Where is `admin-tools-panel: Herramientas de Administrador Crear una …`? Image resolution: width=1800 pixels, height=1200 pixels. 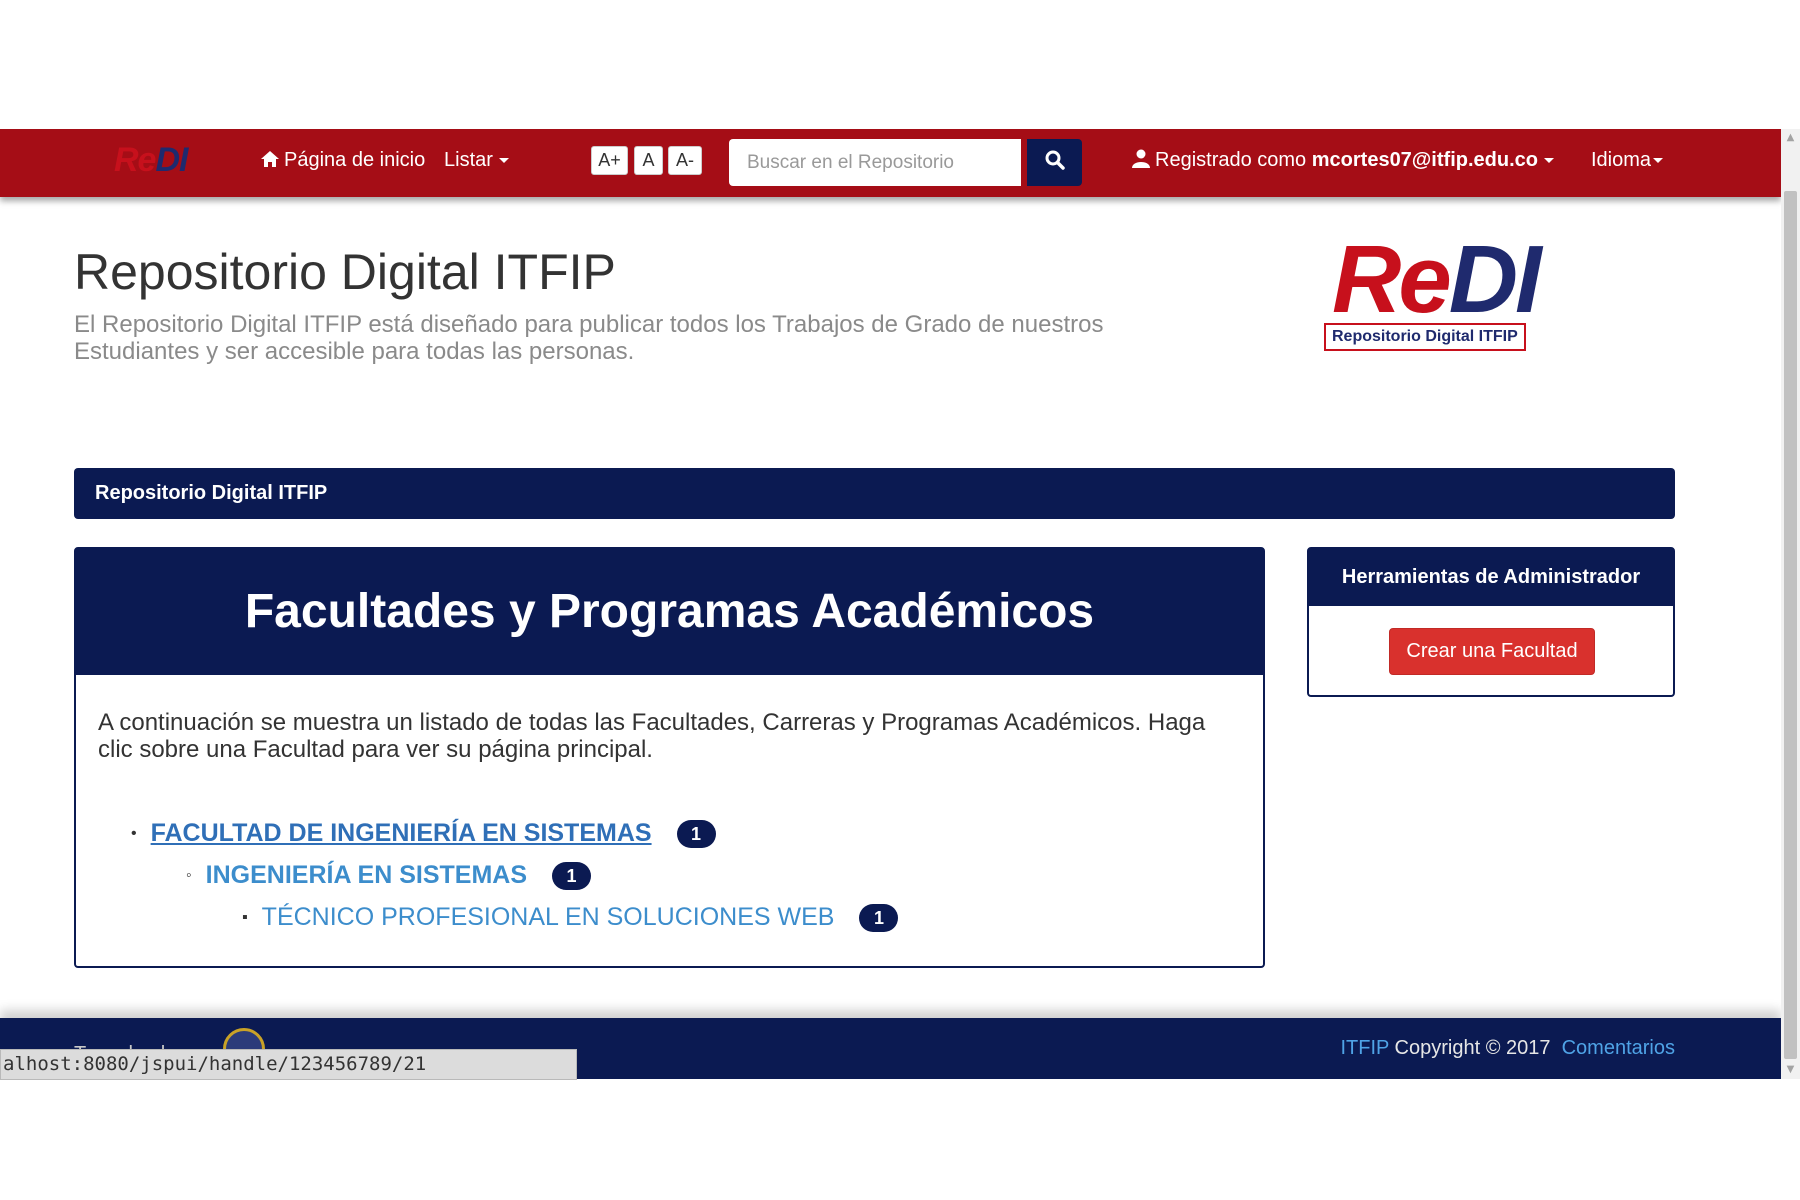 admin-tools-panel: Herramientas de Administrador Crear una … is located at coordinates (1491, 622).